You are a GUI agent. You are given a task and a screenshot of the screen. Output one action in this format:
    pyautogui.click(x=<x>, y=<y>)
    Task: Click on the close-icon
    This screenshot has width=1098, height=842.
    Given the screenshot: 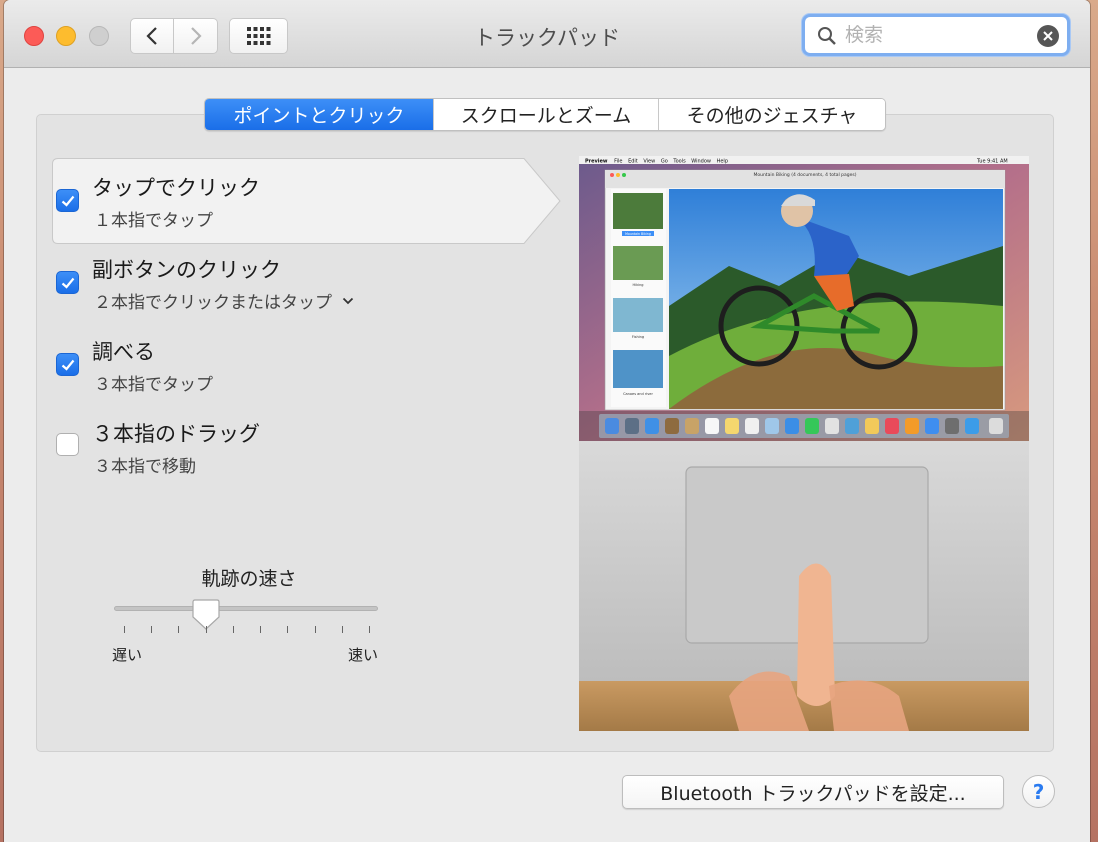 What is the action you would take?
    pyautogui.click(x=1048, y=36)
    